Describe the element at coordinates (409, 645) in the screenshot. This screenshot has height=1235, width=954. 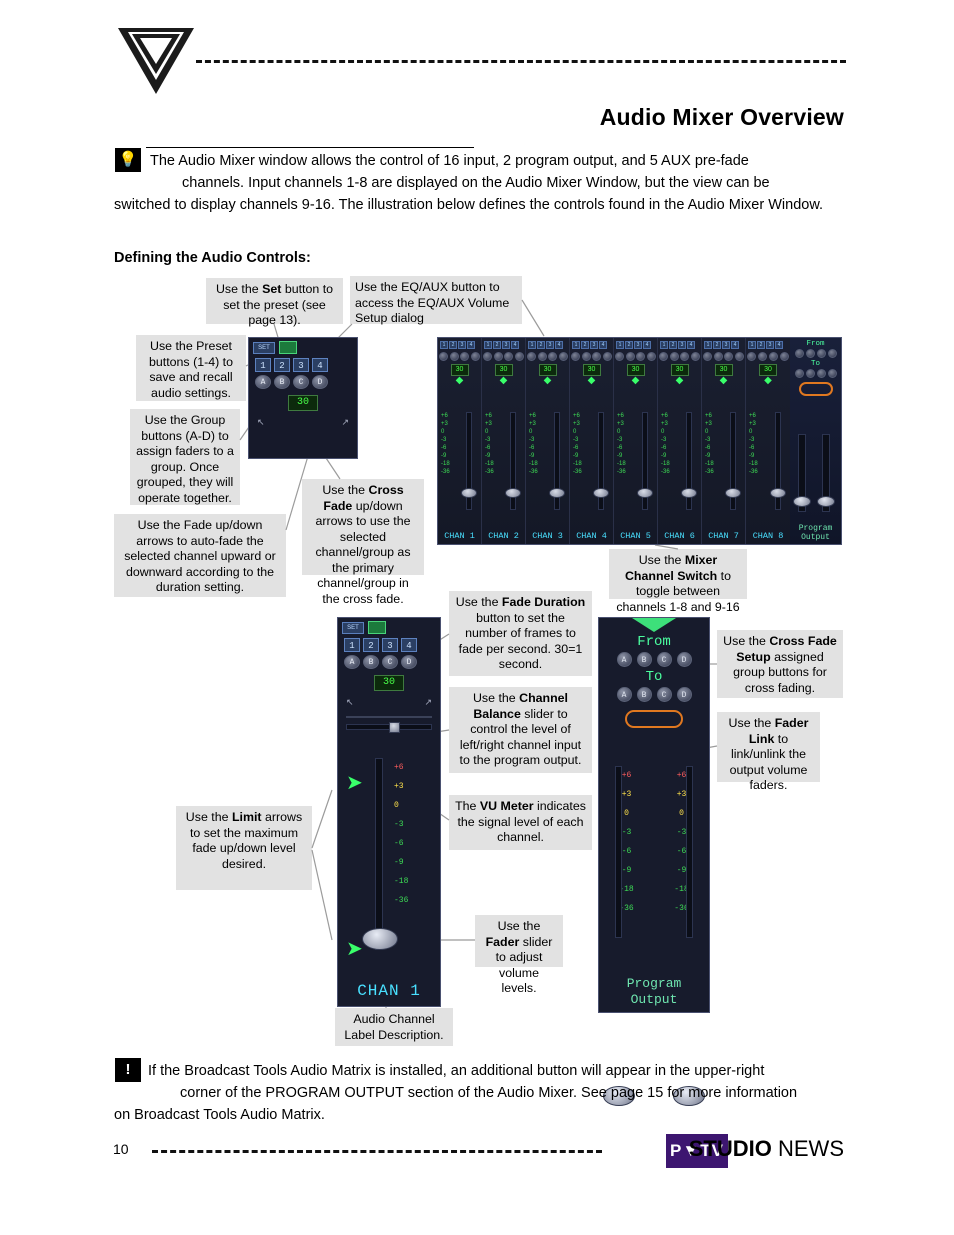
I see `detail-preset-4: 4` at that location.